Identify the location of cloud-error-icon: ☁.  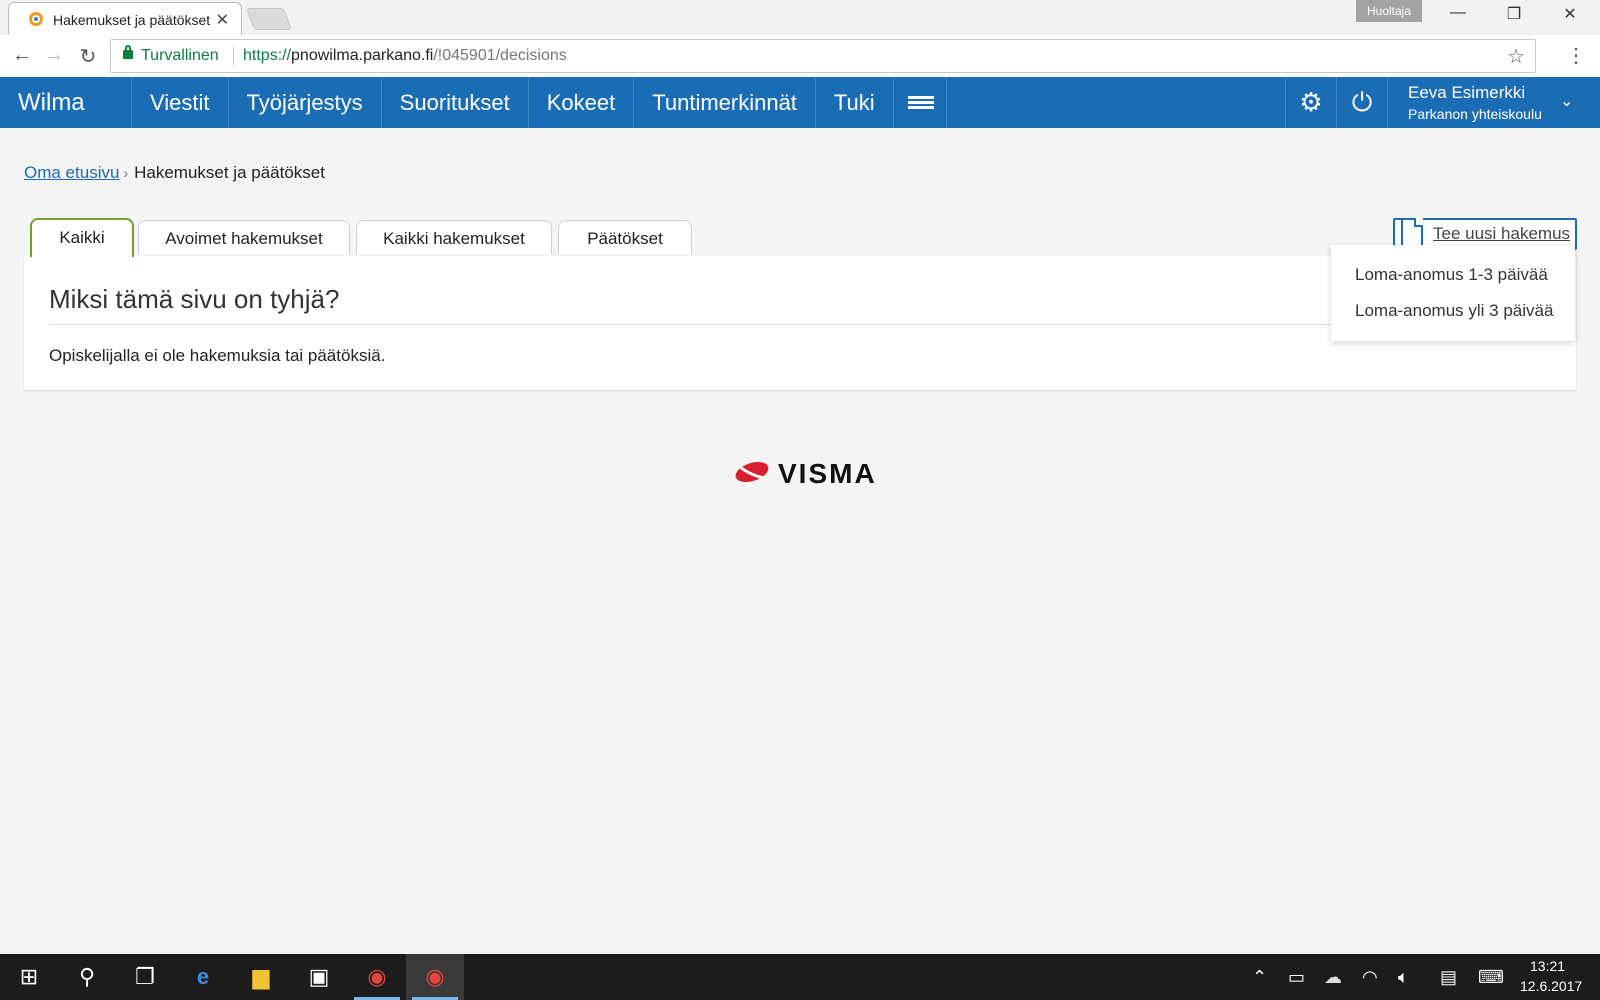
(1333, 977).